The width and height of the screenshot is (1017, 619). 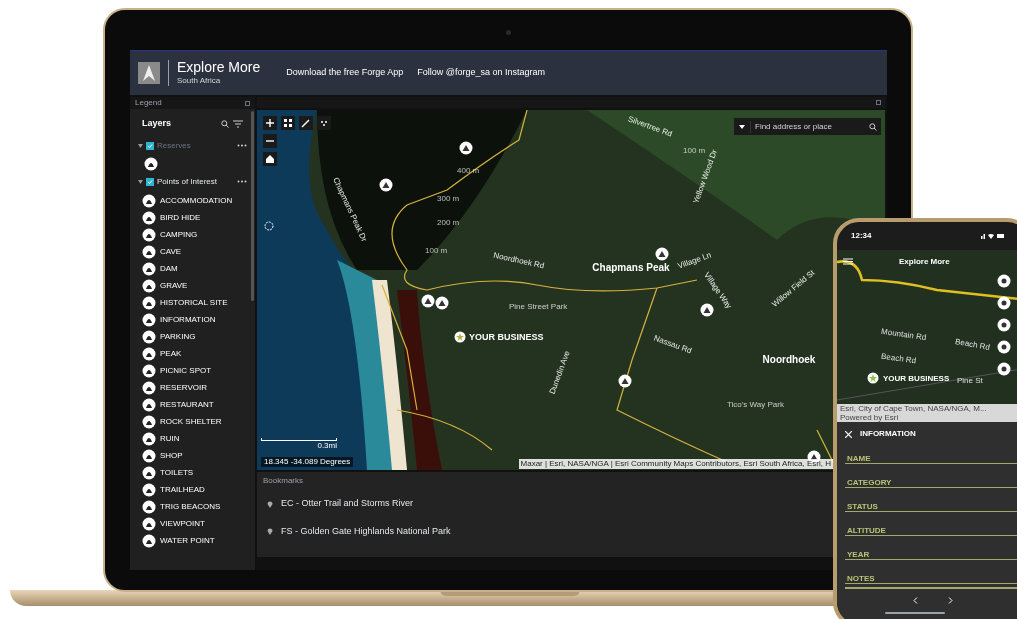 What do you see at coordinates (675, 464) in the screenshot?
I see `map-attribution: Maxar | Esri, NASA/NGA | Esri Community Maps Contributors, Esri South Africa, Esri, H` at bounding box center [675, 464].